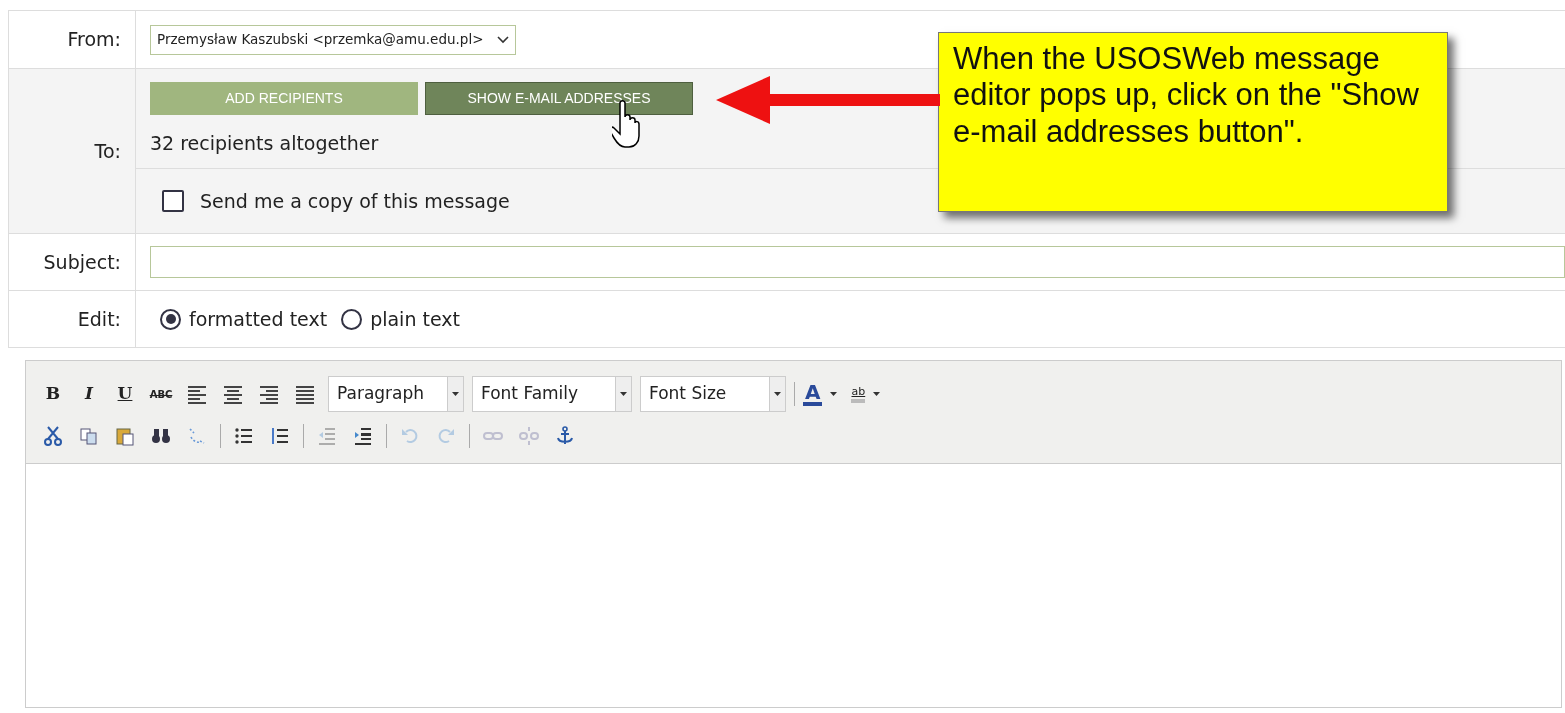 Image resolution: width=1565 pixels, height=713 pixels. Describe the element at coordinates (415, 319) in the screenshot. I see `radio-label: plain text` at that location.